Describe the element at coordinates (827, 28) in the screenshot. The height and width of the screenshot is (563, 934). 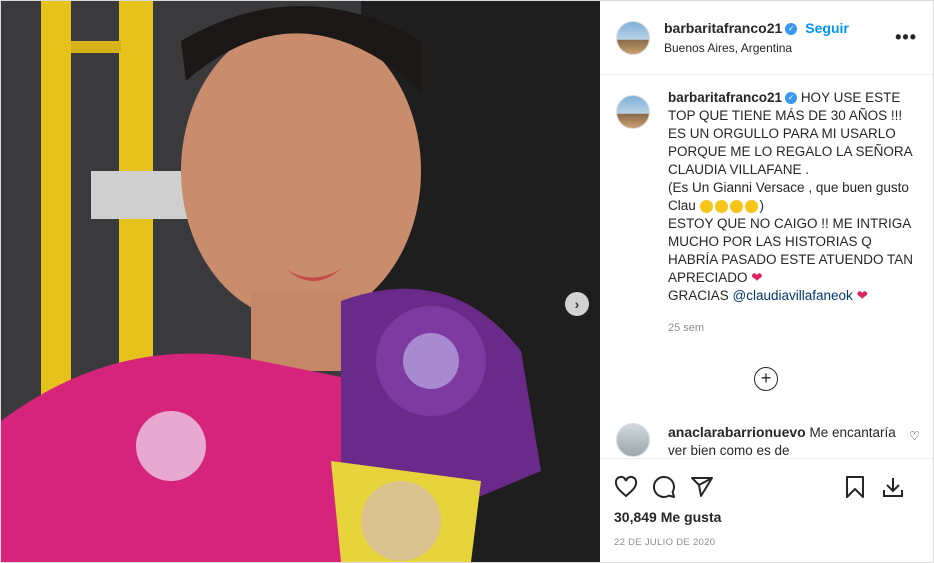
I see `follow-button: Seguir` at that location.